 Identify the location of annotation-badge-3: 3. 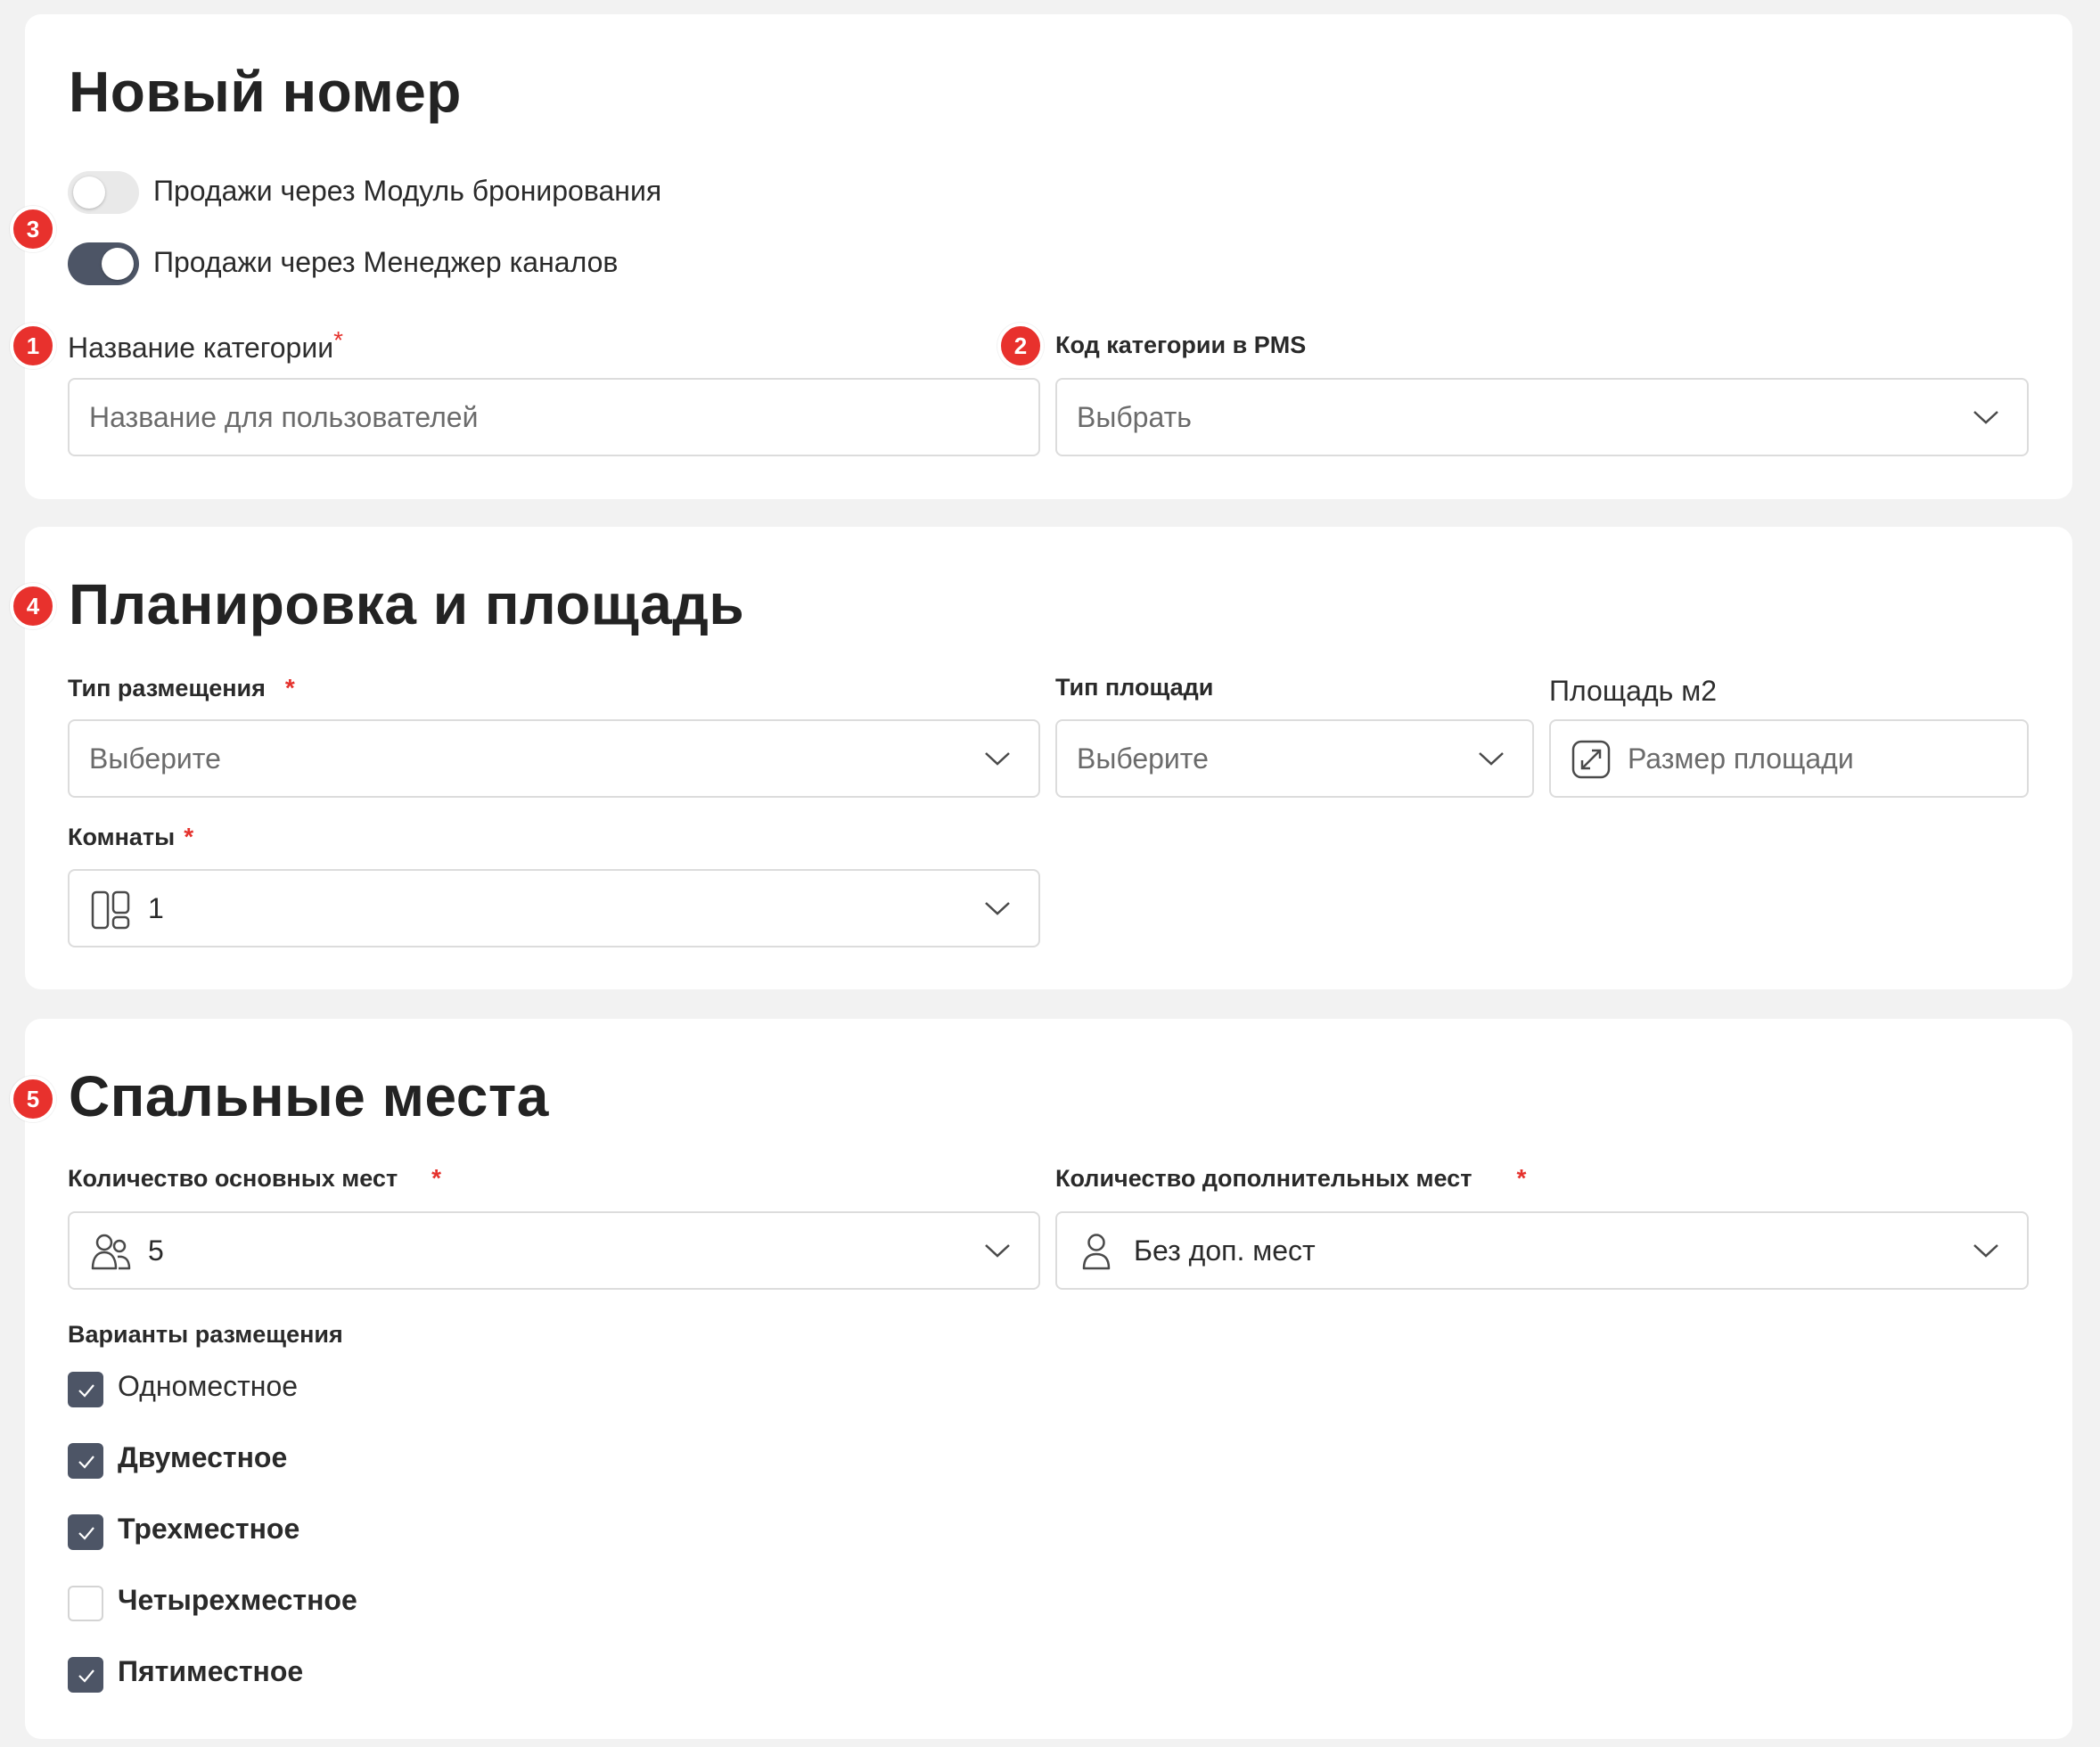
(33, 229).